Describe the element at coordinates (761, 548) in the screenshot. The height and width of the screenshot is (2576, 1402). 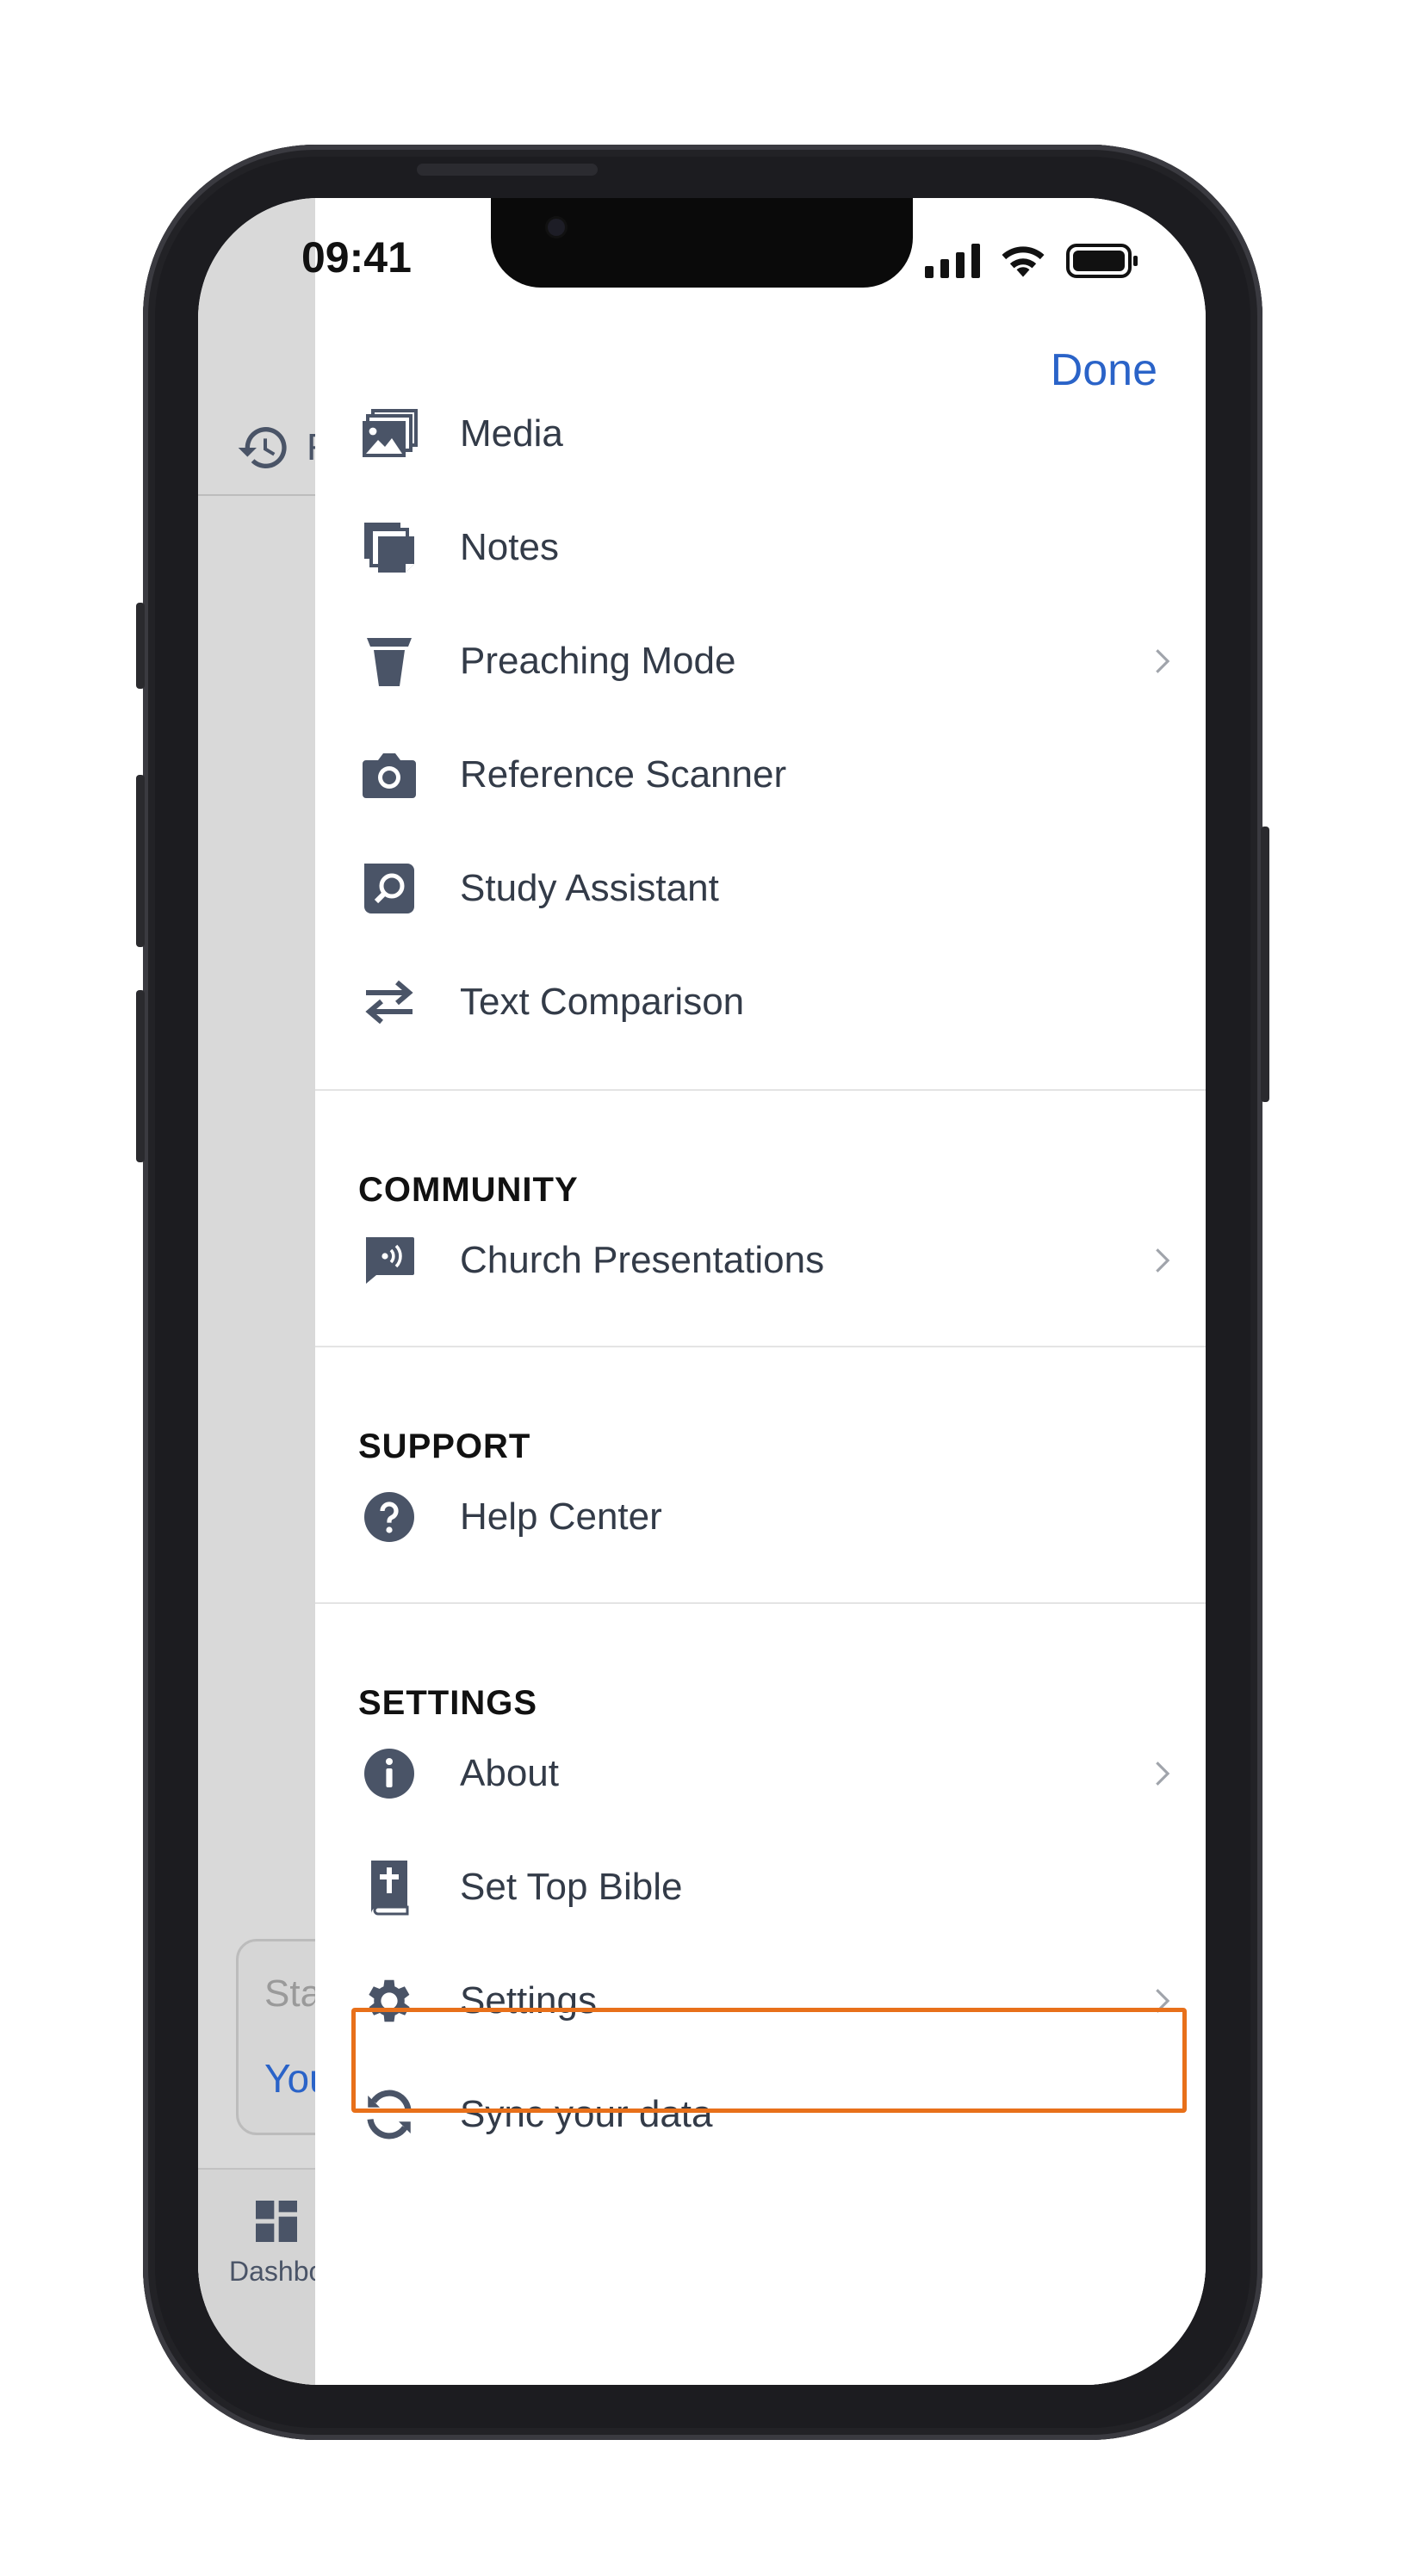
I see `menu-item-notes: Notes` at that location.